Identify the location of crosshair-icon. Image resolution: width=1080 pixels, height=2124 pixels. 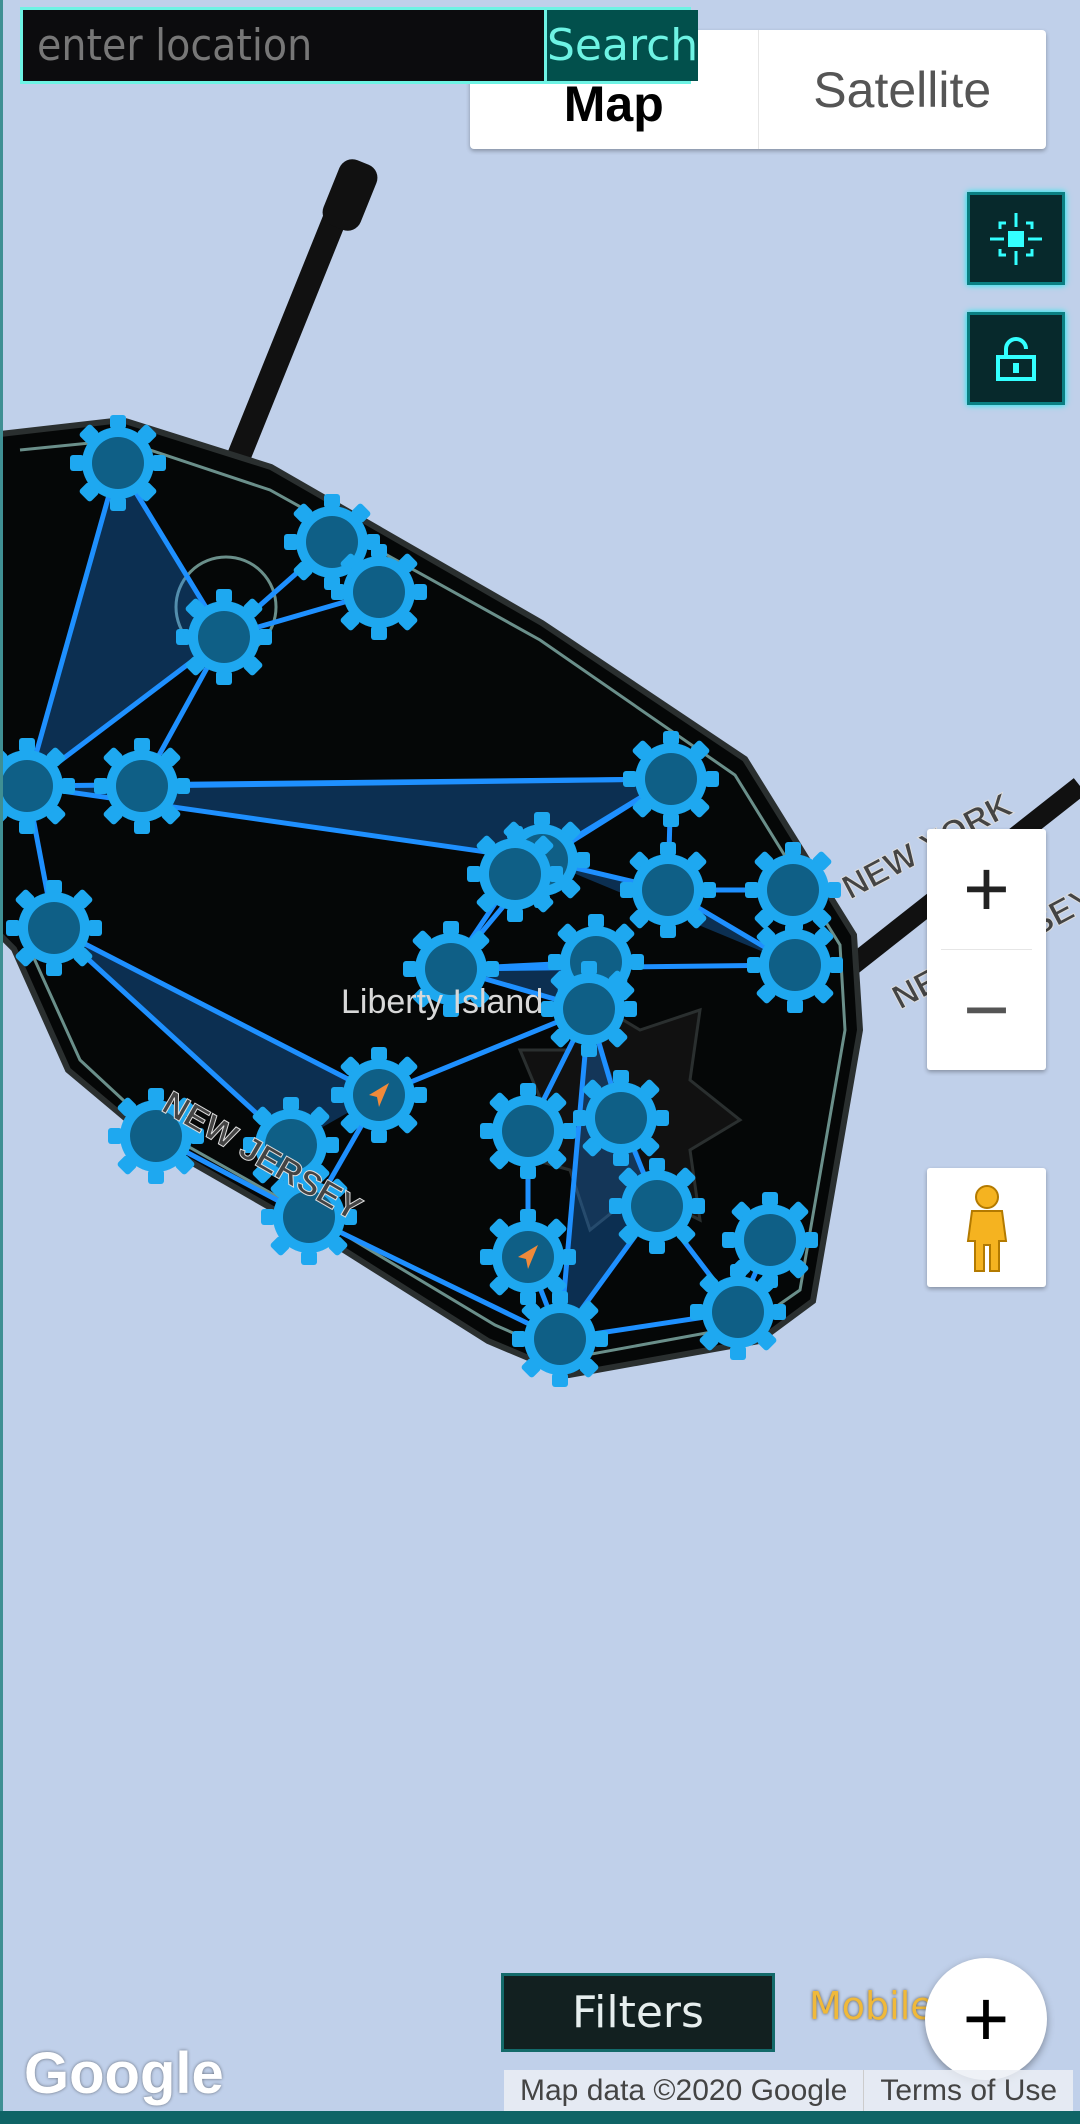
(1016, 238).